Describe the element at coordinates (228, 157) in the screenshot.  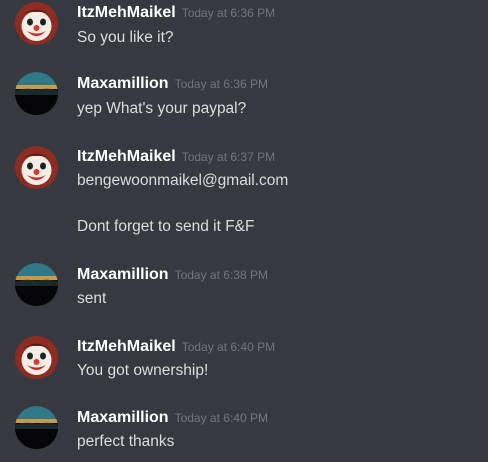
I see `timestamp: Today at 6:37 PM` at that location.